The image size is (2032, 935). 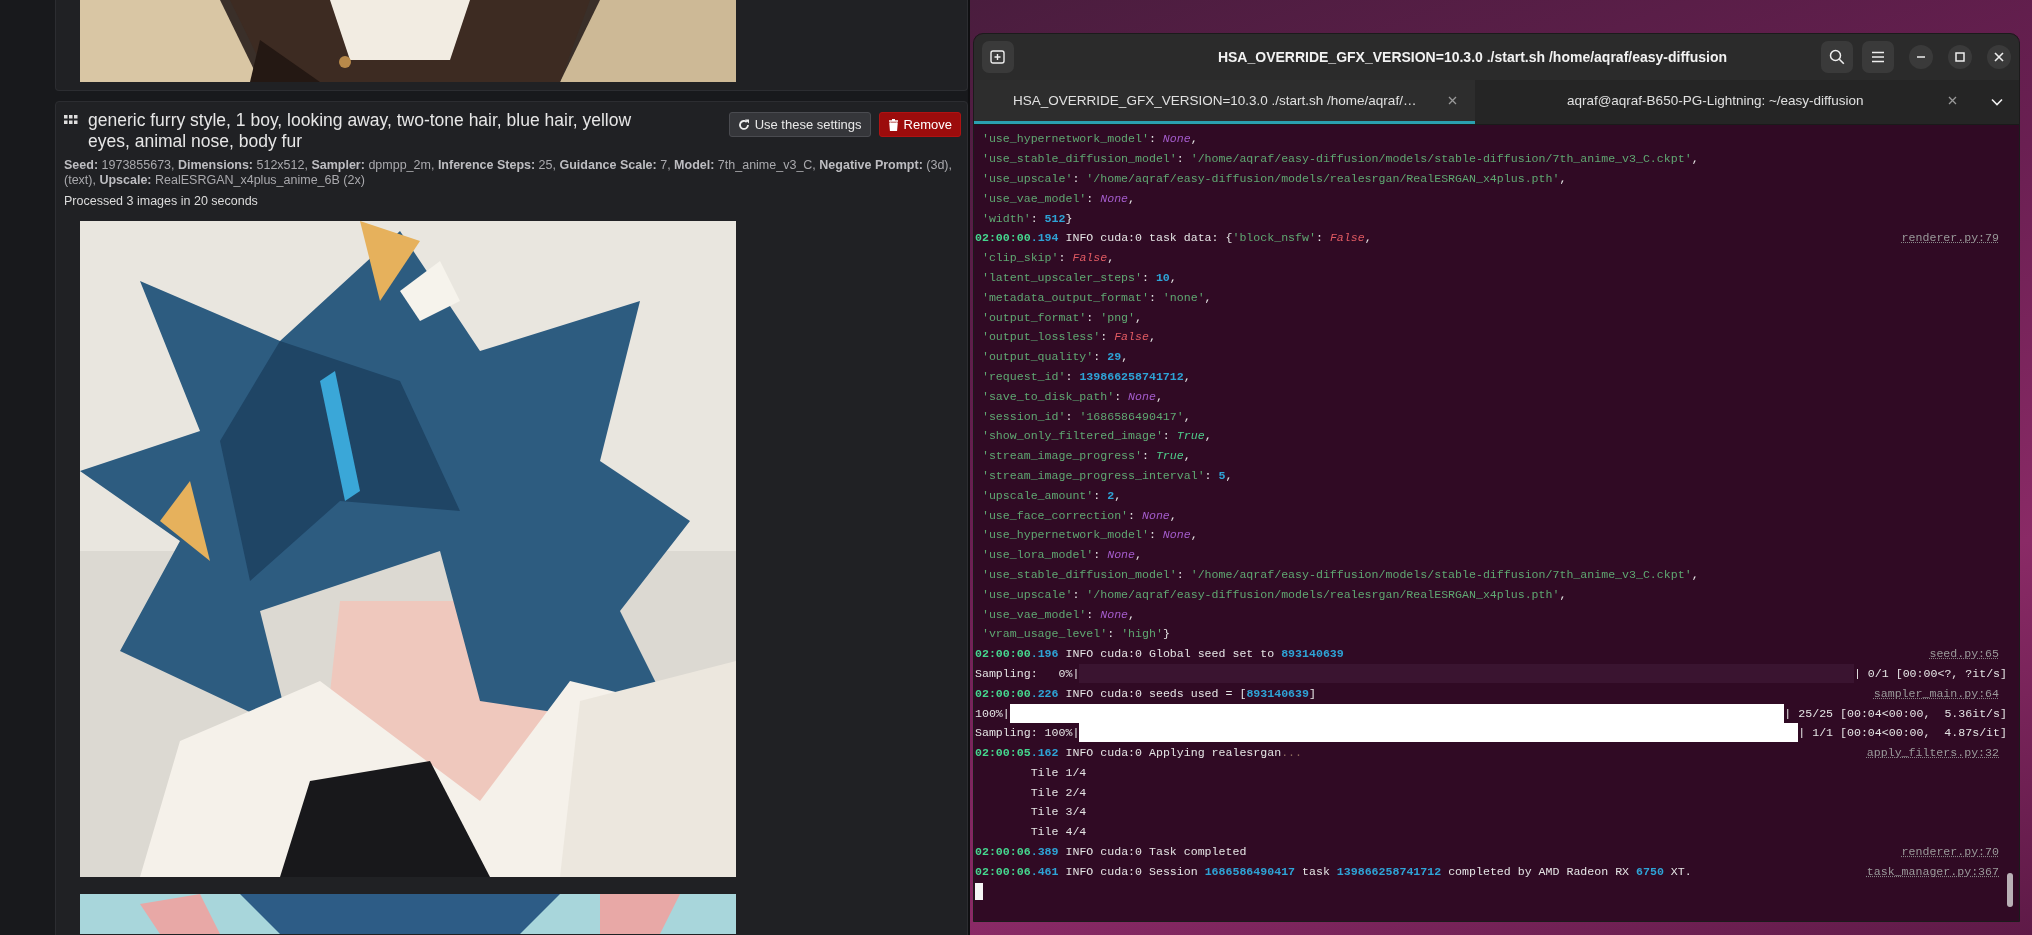 What do you see at coordinates (1997, 102) in the screenshot?
I see `chevron-down-icon` at bounding box center [1997, 102].